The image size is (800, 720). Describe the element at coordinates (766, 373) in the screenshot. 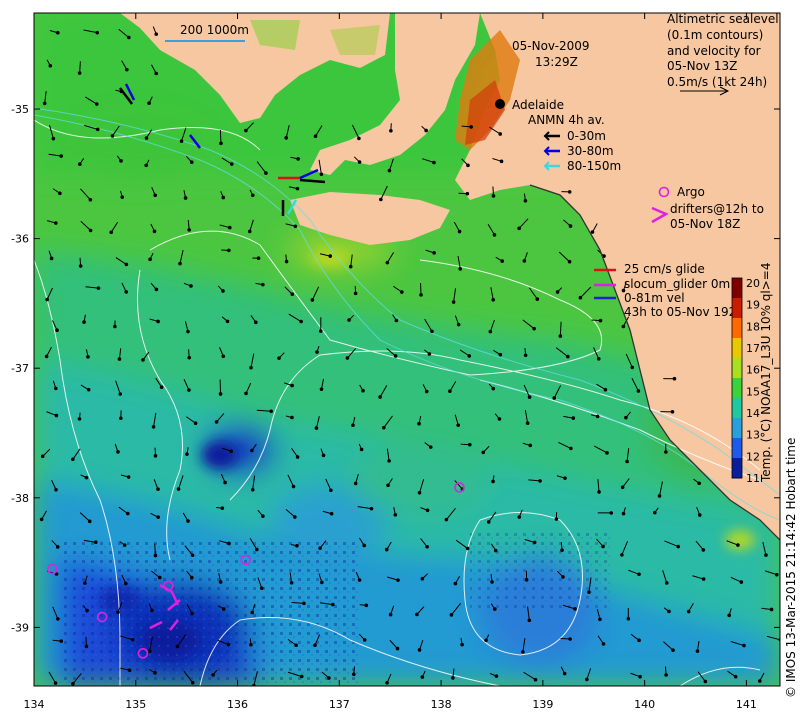

I see `colorbar-label: Temp. (°C) NOAA17_L3U 10% ql>=4` at that location.